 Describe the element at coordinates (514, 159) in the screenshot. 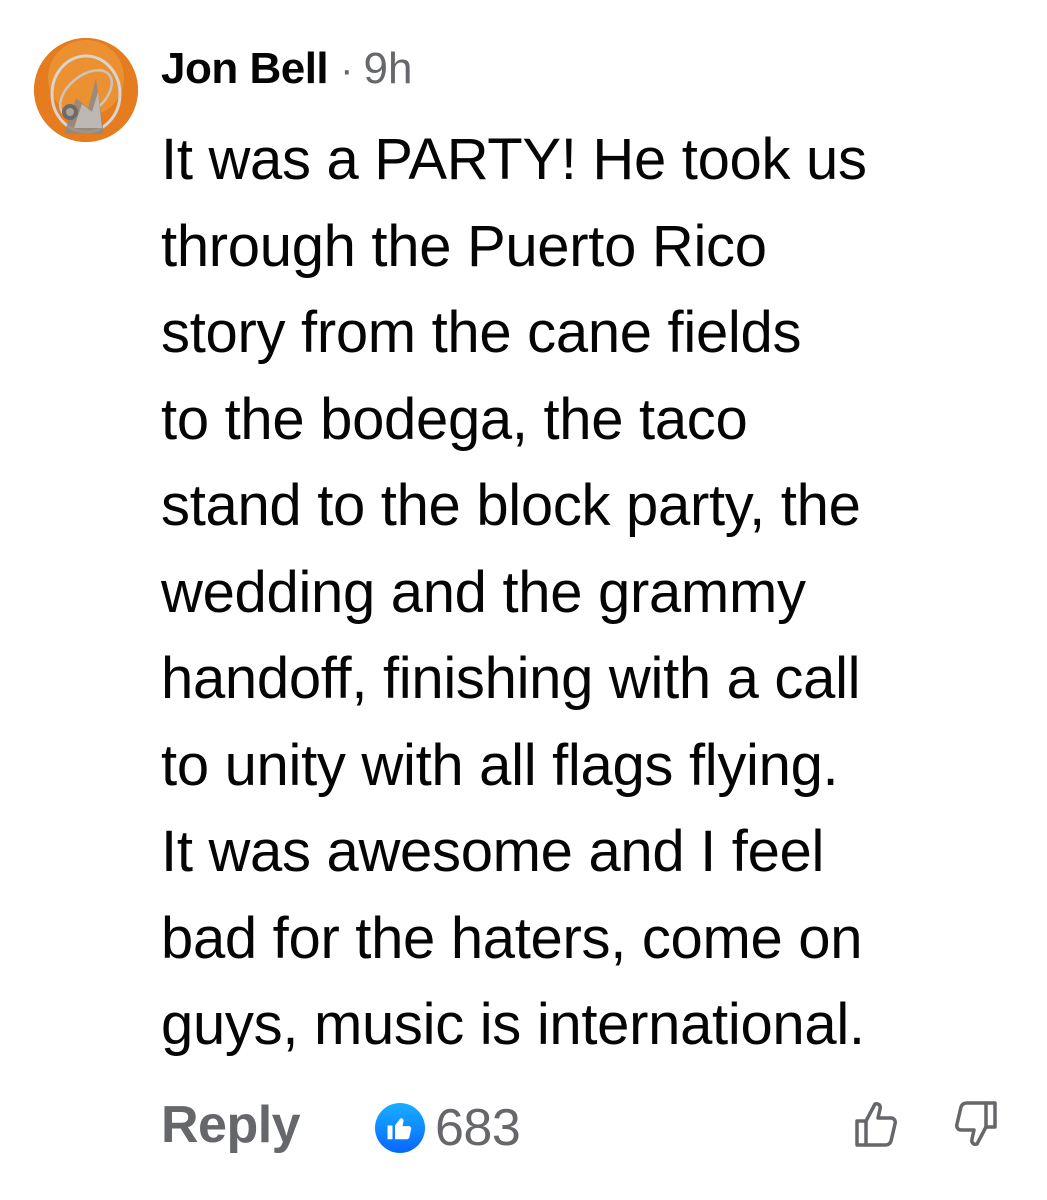

I see `comment-line: It was a PARTY! He took us` at that location.